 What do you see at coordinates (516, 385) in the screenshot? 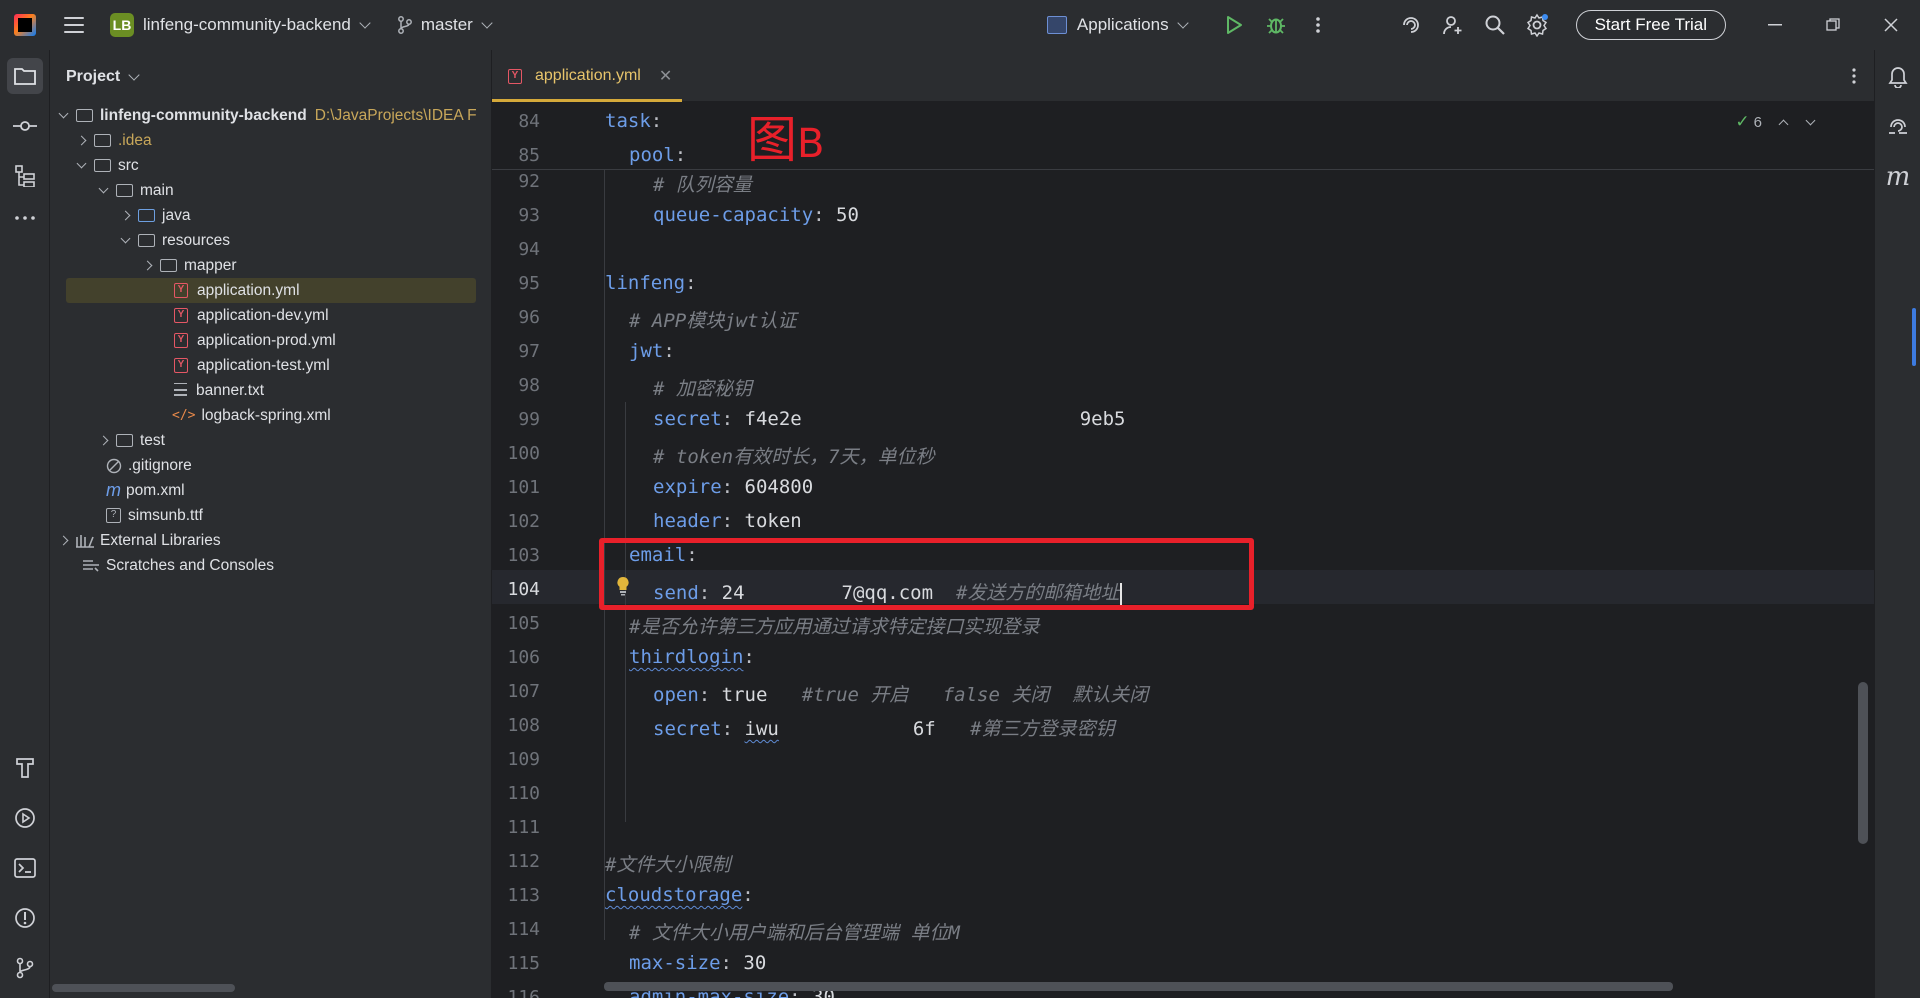
I see `line-number: 98` at bounding box center [516, 385].